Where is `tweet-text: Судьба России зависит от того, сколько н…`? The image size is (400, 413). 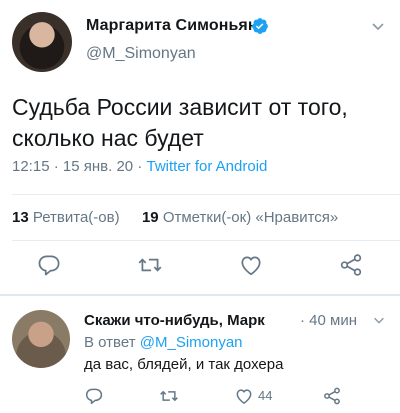
tweet-text: Судьба России зависит от того, сколько н… is located at coordinates (200, 123).